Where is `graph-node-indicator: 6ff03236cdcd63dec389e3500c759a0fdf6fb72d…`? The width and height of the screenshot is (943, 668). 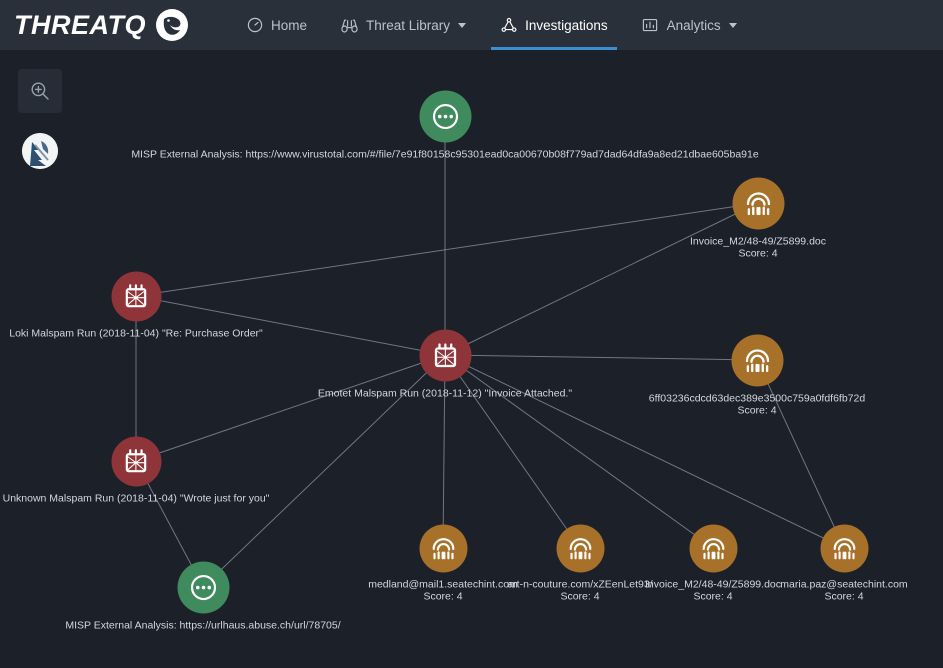
graph-node-indicator: 6ff03236cdcd63dec389e3500c759a0fdf6fb72d… is located at coordinates (757, 375).